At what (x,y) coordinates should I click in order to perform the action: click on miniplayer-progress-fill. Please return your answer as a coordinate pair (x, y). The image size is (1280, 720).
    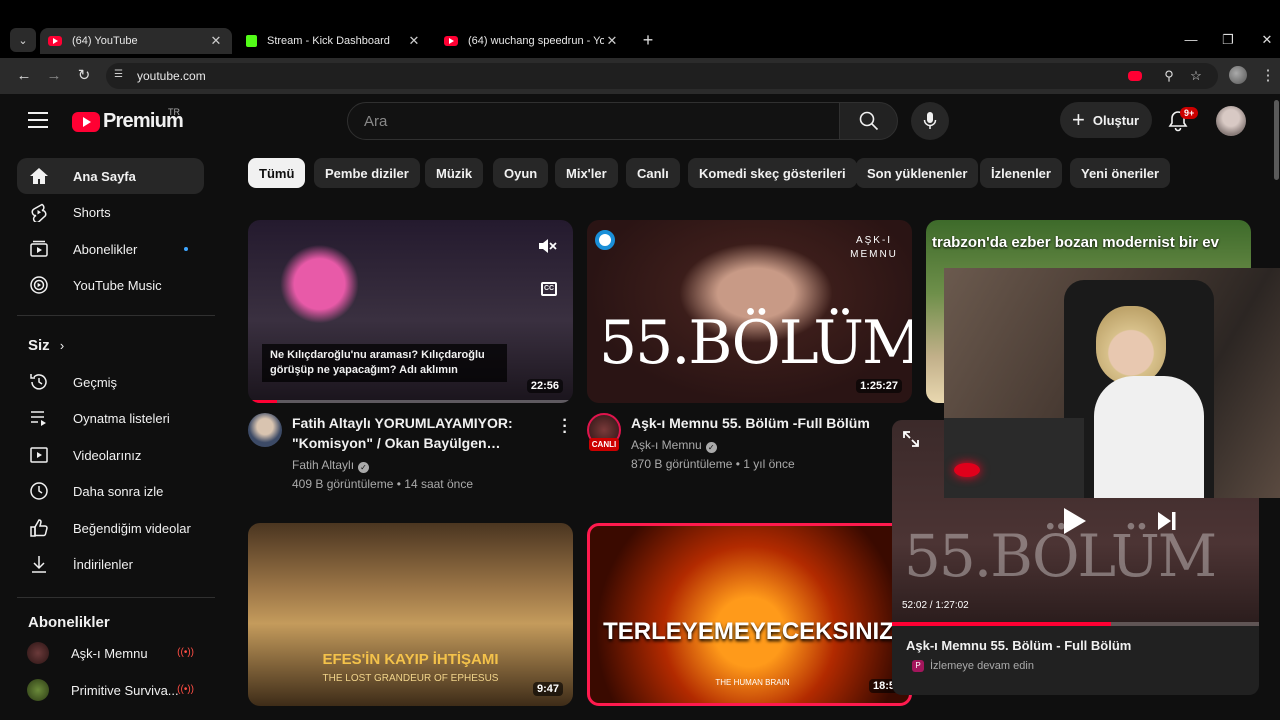
    Looking at the image, I should click on (1002, 624).